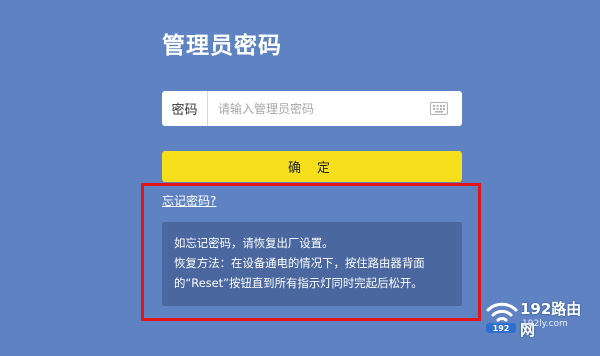  What do you see at coordinates (185, 108) in the screenshot?
I see `password-label: 密码` at bounding box center [185, 108].